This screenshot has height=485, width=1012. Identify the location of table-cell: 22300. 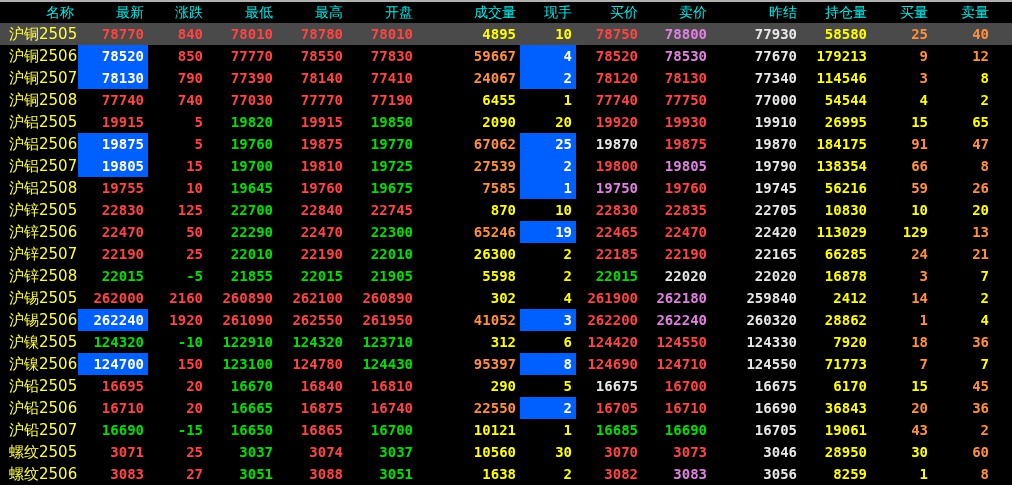
(391, 232).